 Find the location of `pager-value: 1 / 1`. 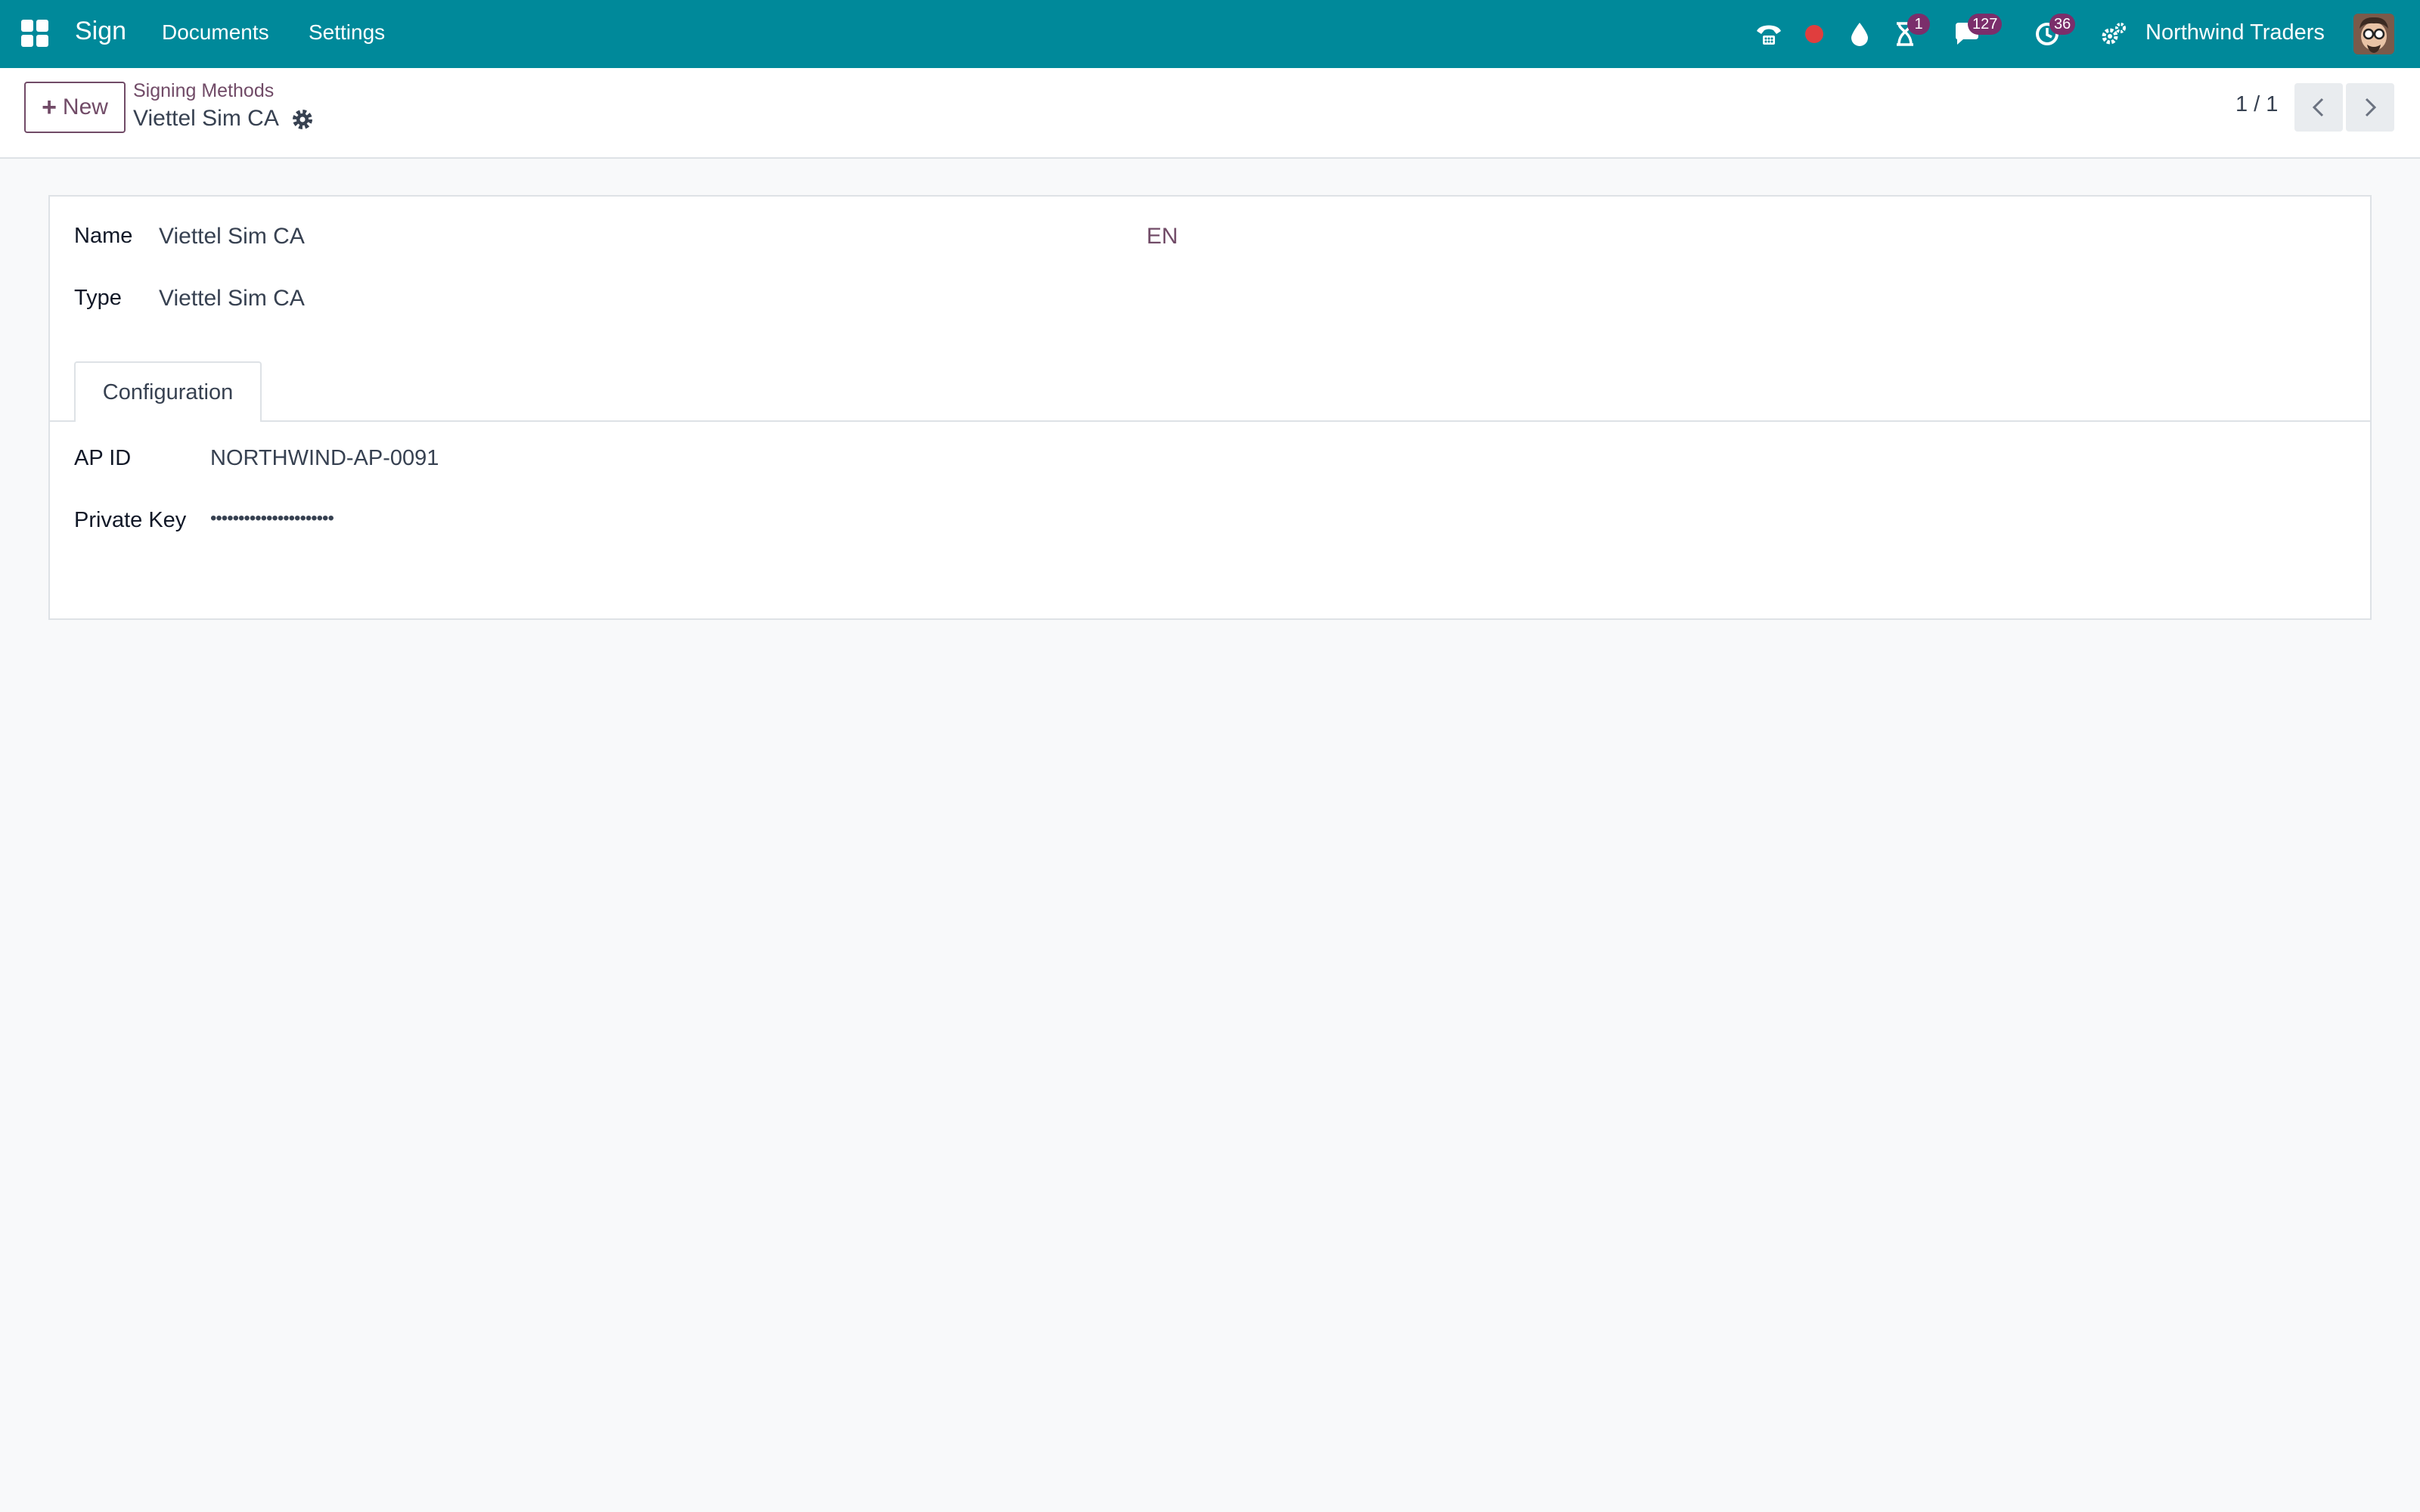

pager-value: 1 / 1 is located at coordinates (2256, 105).